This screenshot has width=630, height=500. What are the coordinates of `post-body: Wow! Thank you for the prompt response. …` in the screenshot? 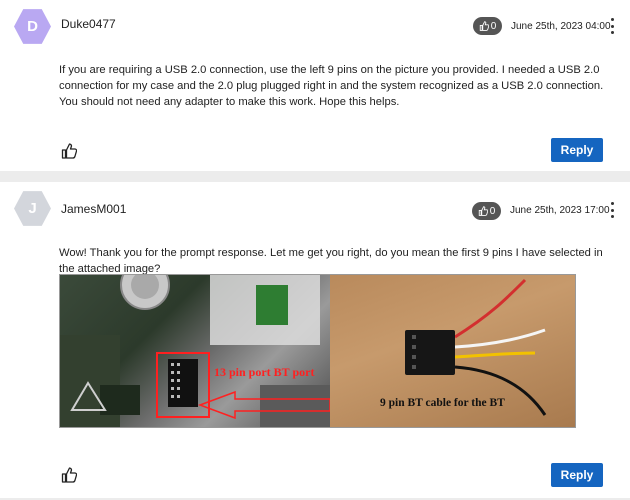 It's located at (331, 261).